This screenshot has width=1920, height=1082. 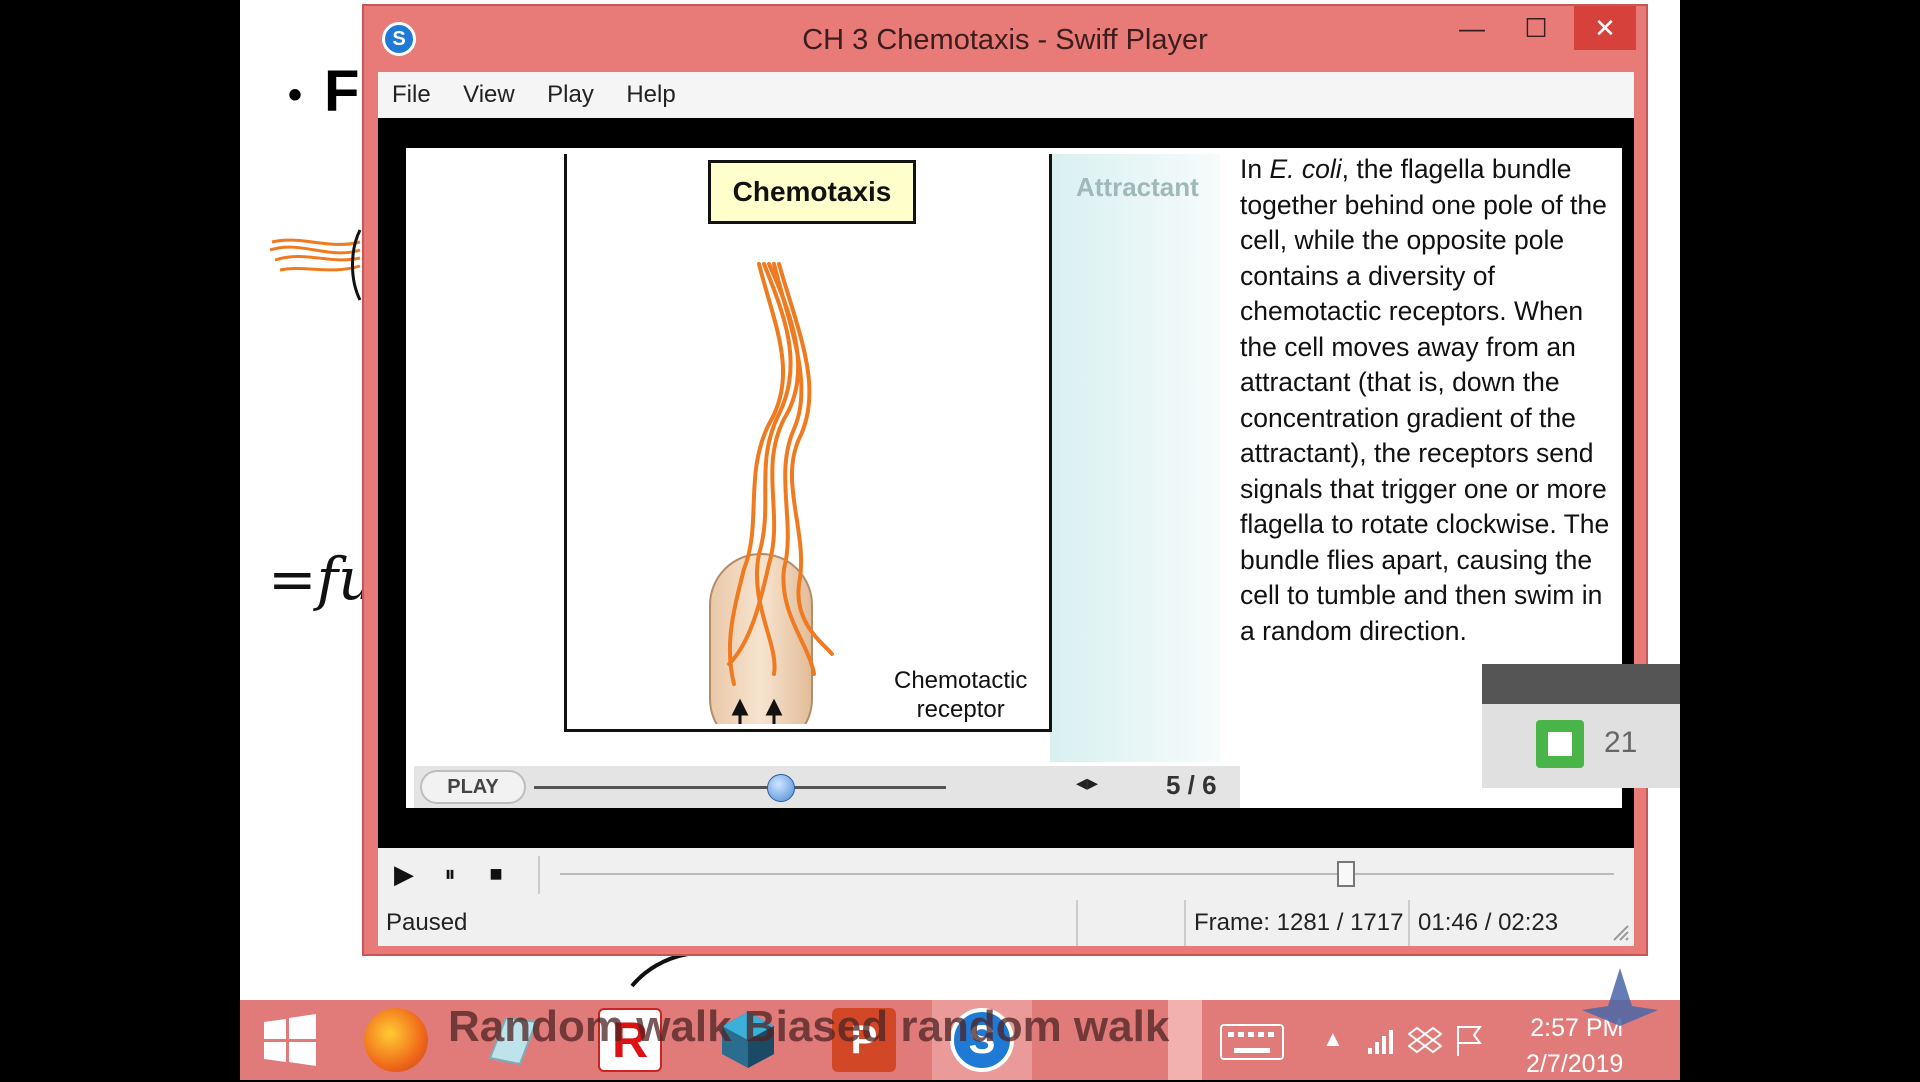 What do you see at coordinates (1130, 923) in the screenshot?
I see `status-empty-cell` at bounding box center [1130, 923].